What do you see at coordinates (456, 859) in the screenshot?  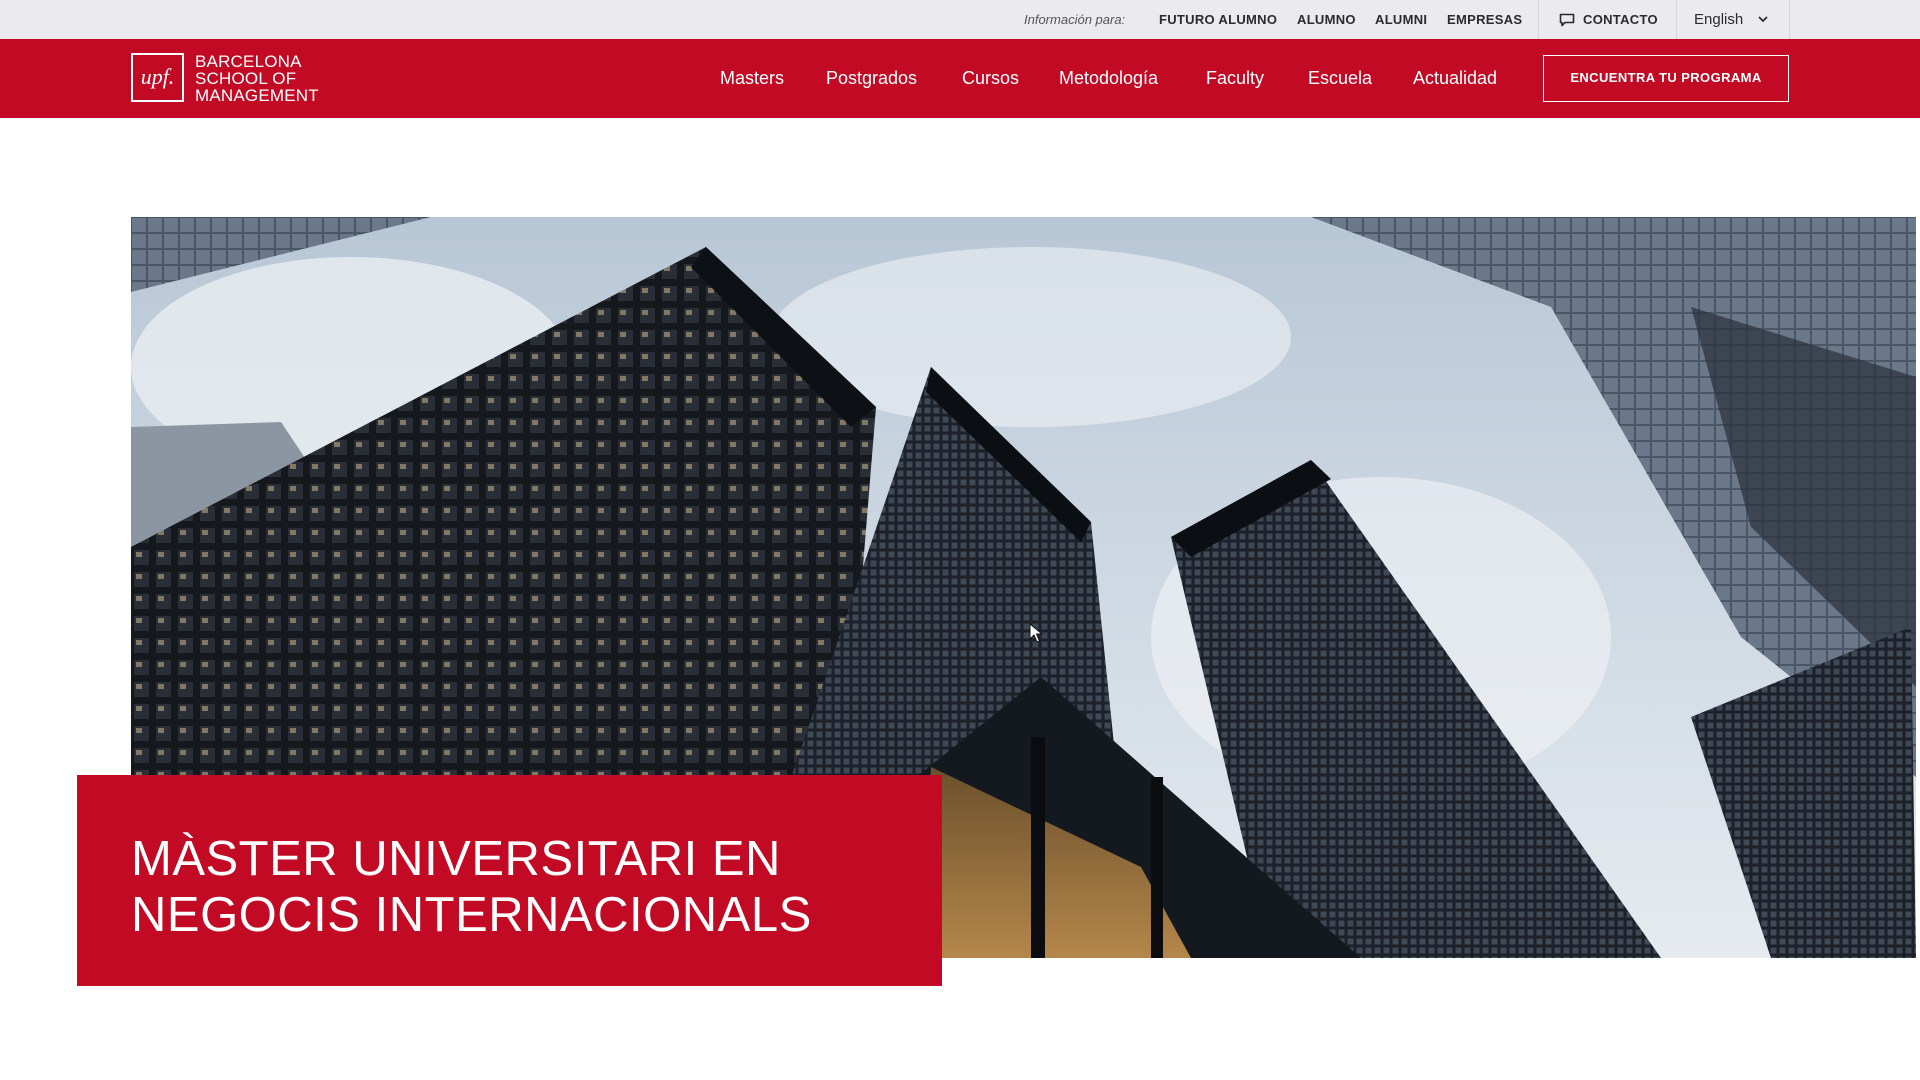 I see `hero-title-line: MÀSTER UNIVERSITARI EN` at bounding box center [456, 859].